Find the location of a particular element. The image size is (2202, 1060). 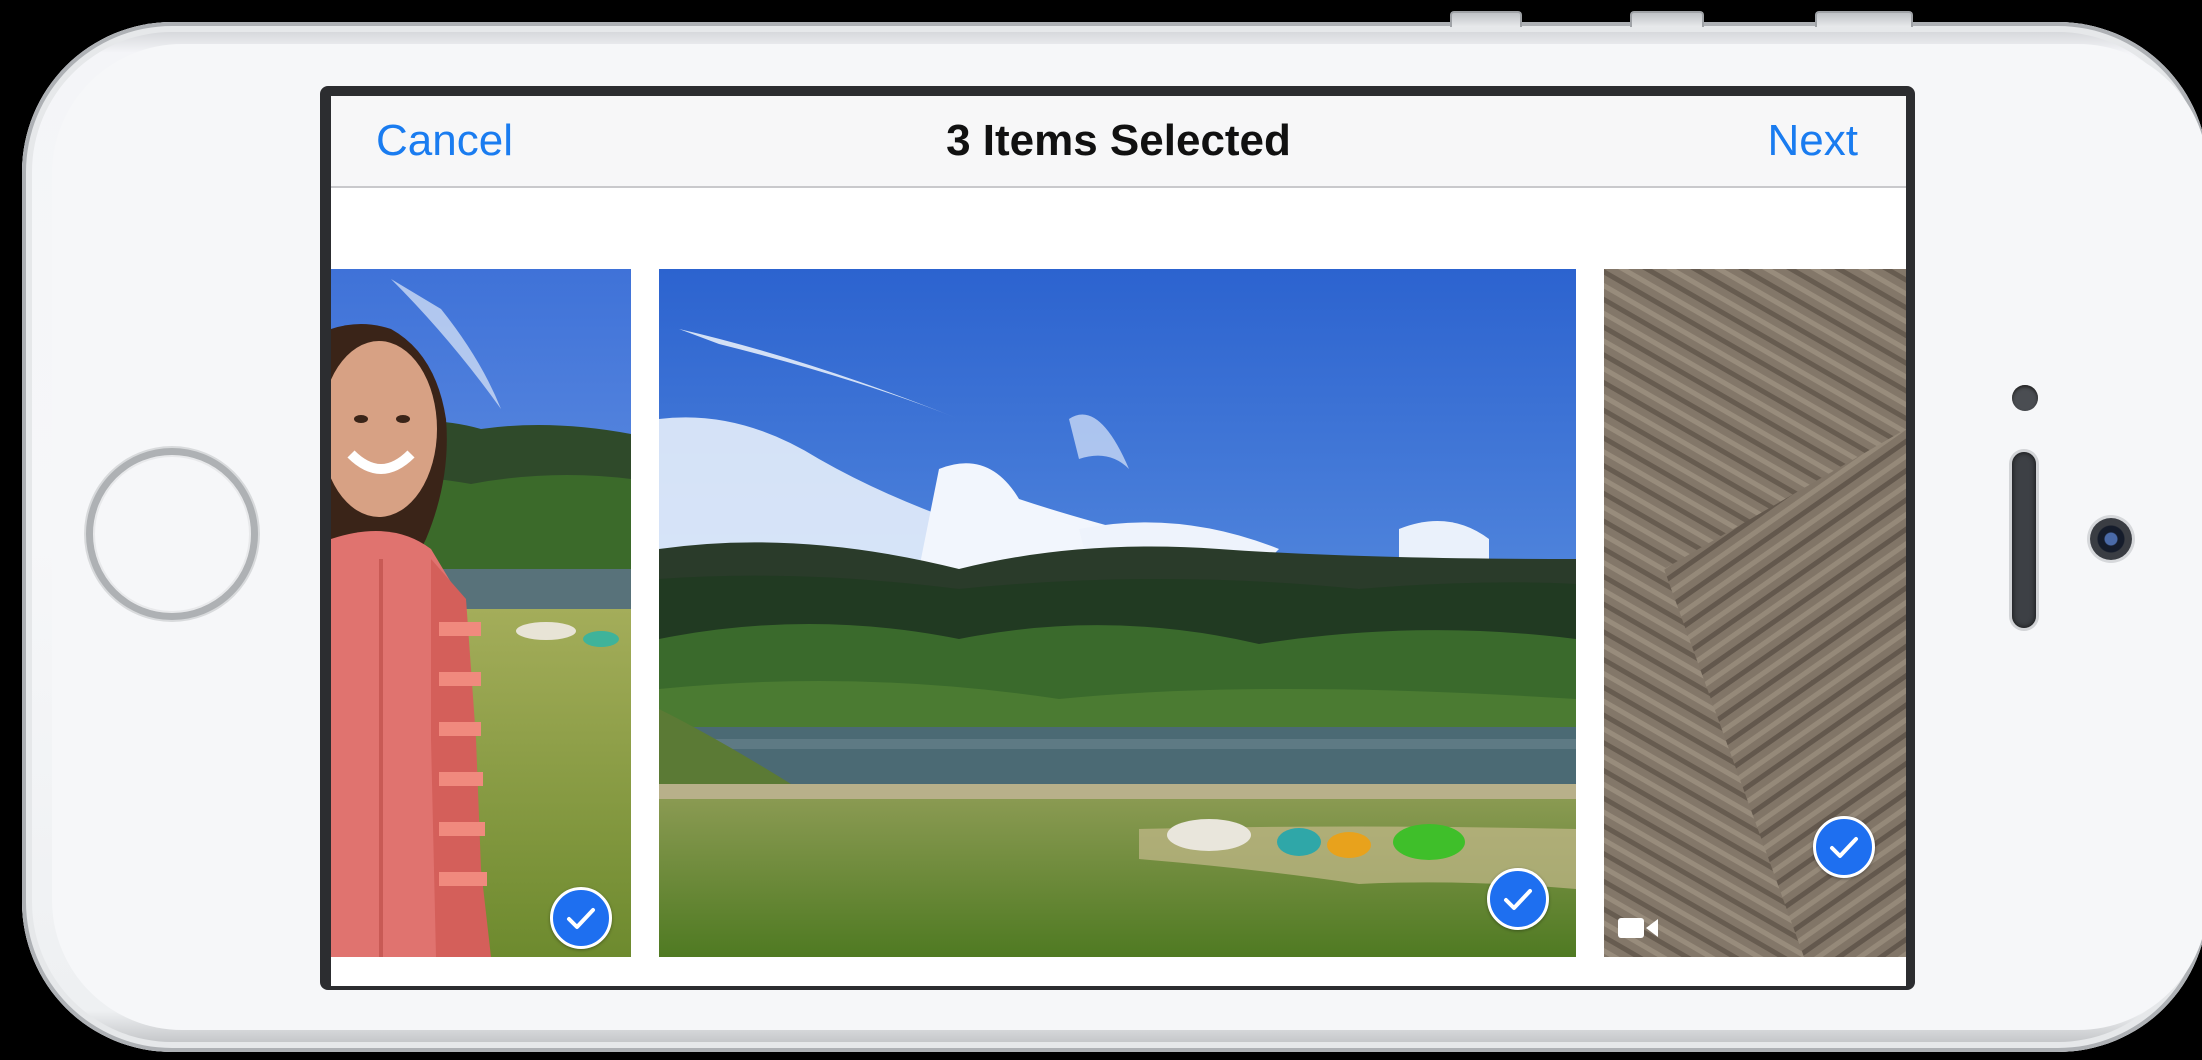

navigation-bar: Cancel 3 Items Selected Next is located at coordinates (1118, 142).